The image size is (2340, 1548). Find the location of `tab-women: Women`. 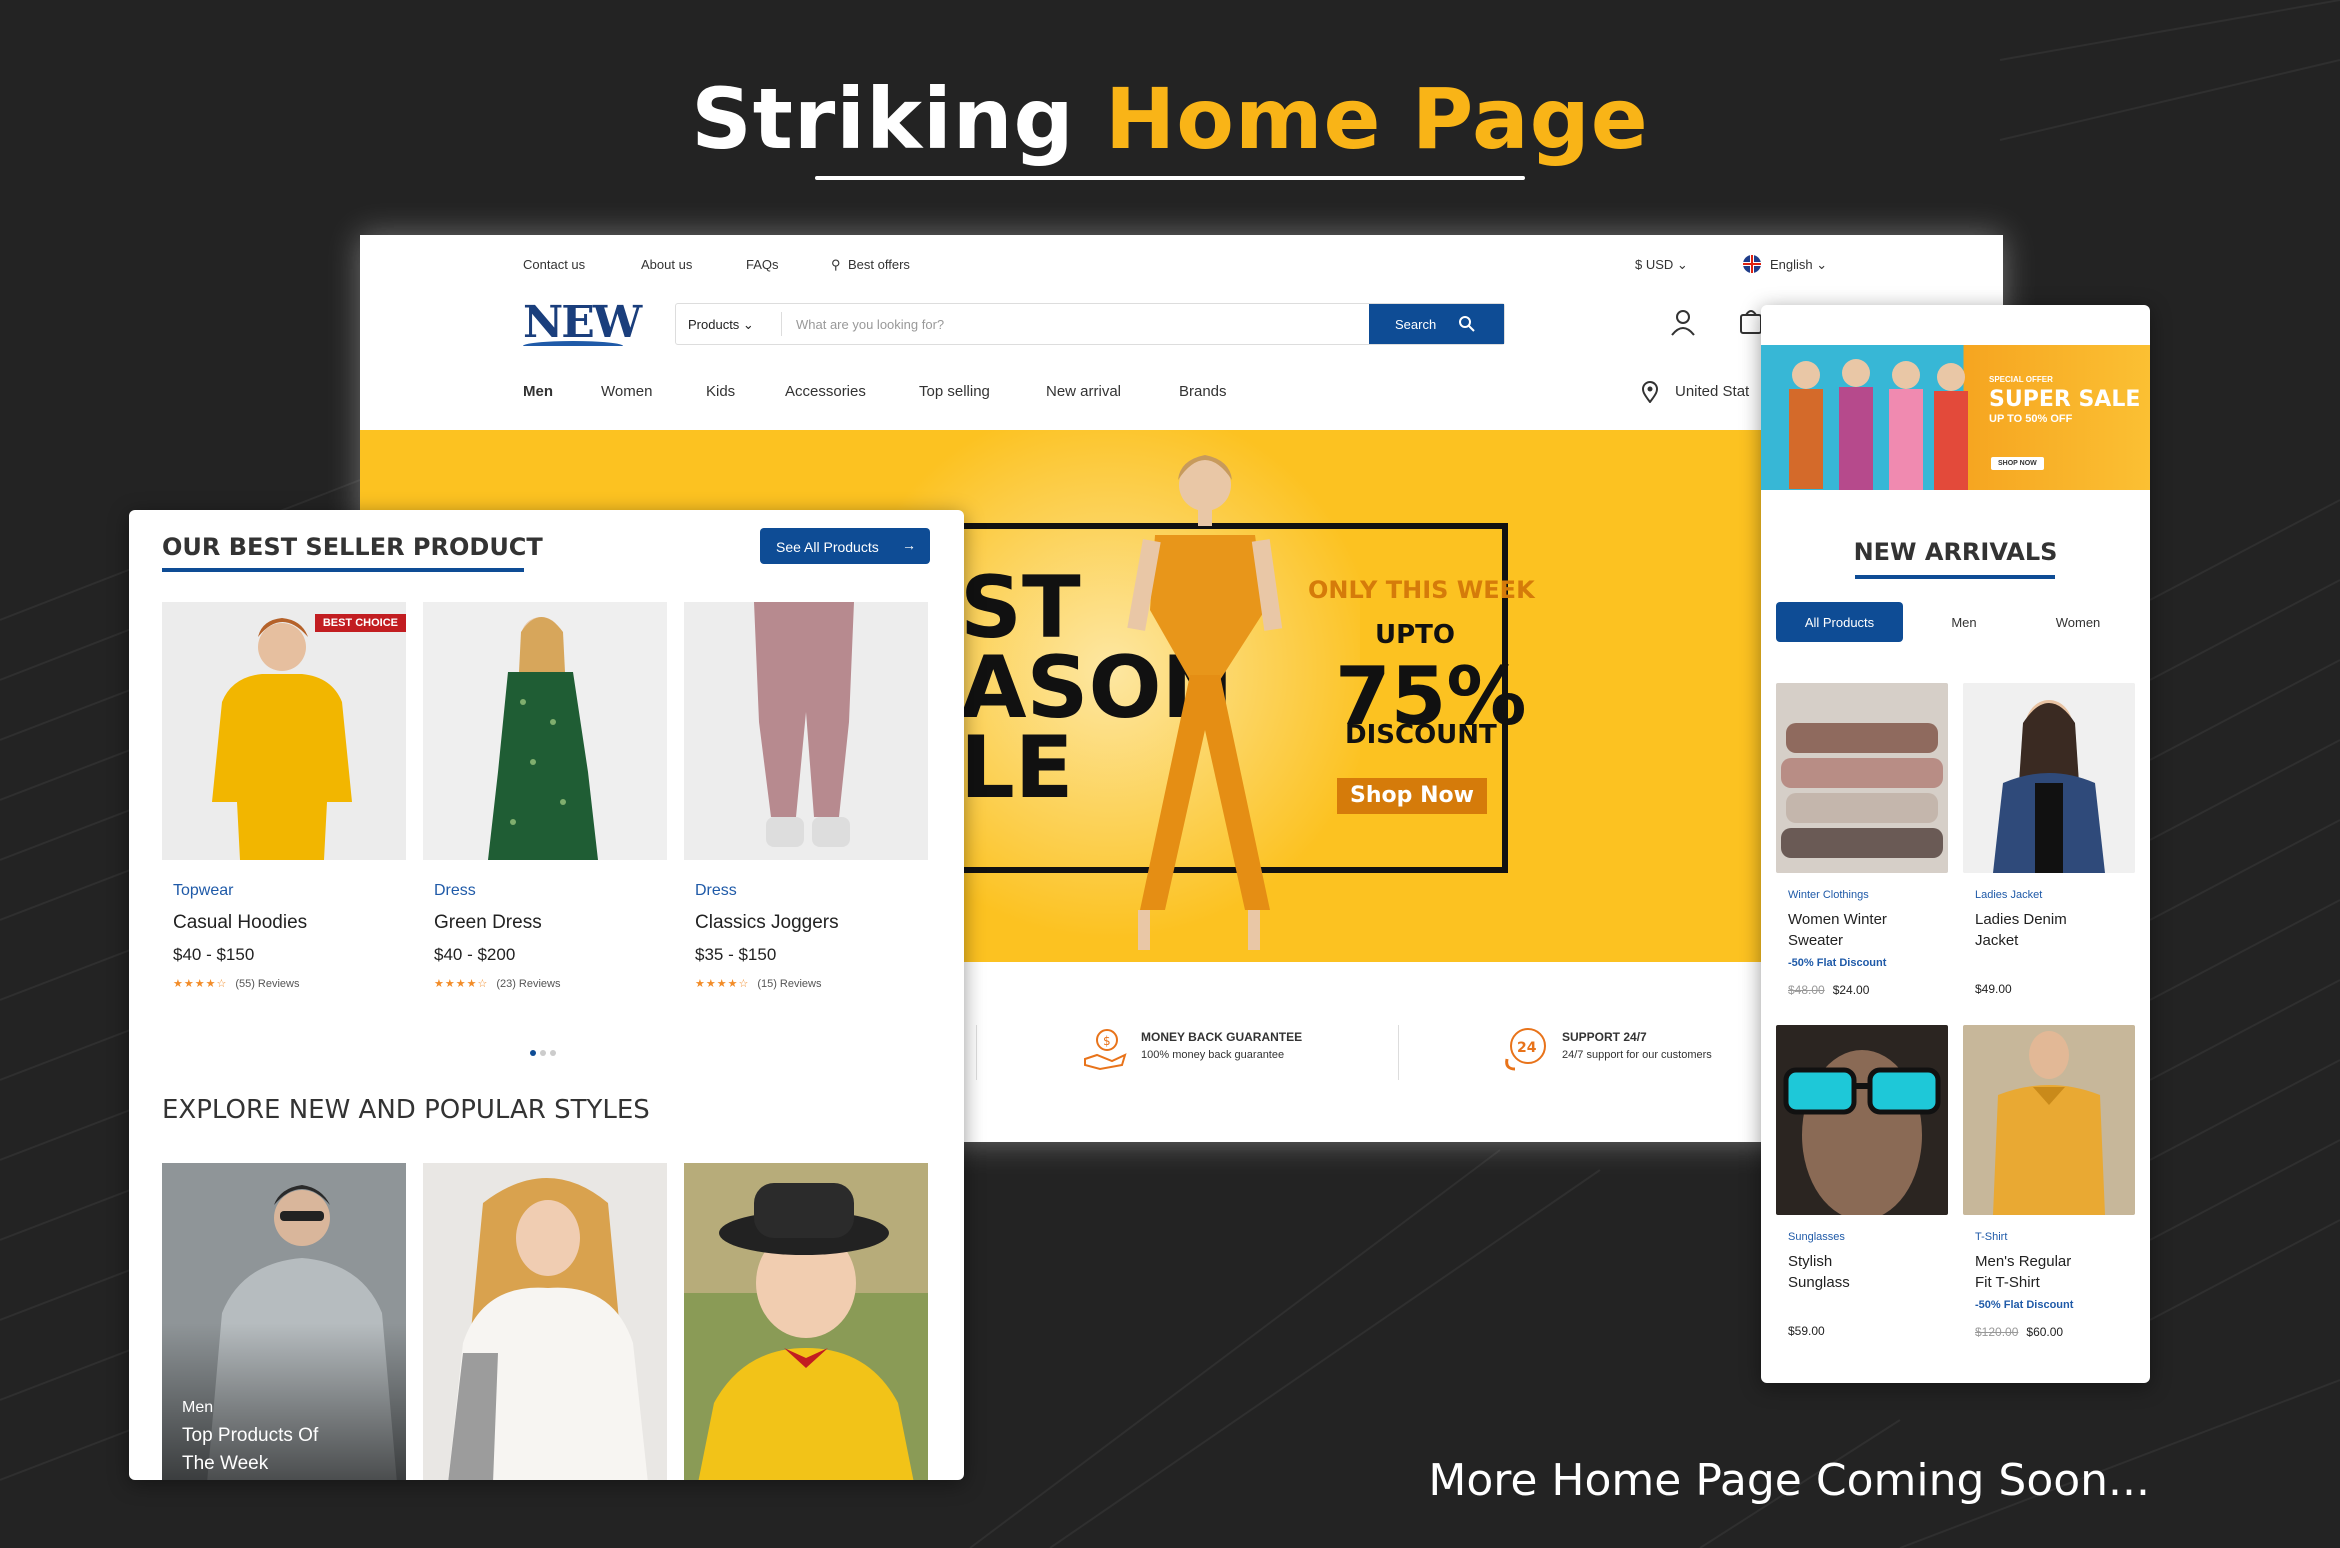

tab-women: Women is located at coordinates (2078, 622).